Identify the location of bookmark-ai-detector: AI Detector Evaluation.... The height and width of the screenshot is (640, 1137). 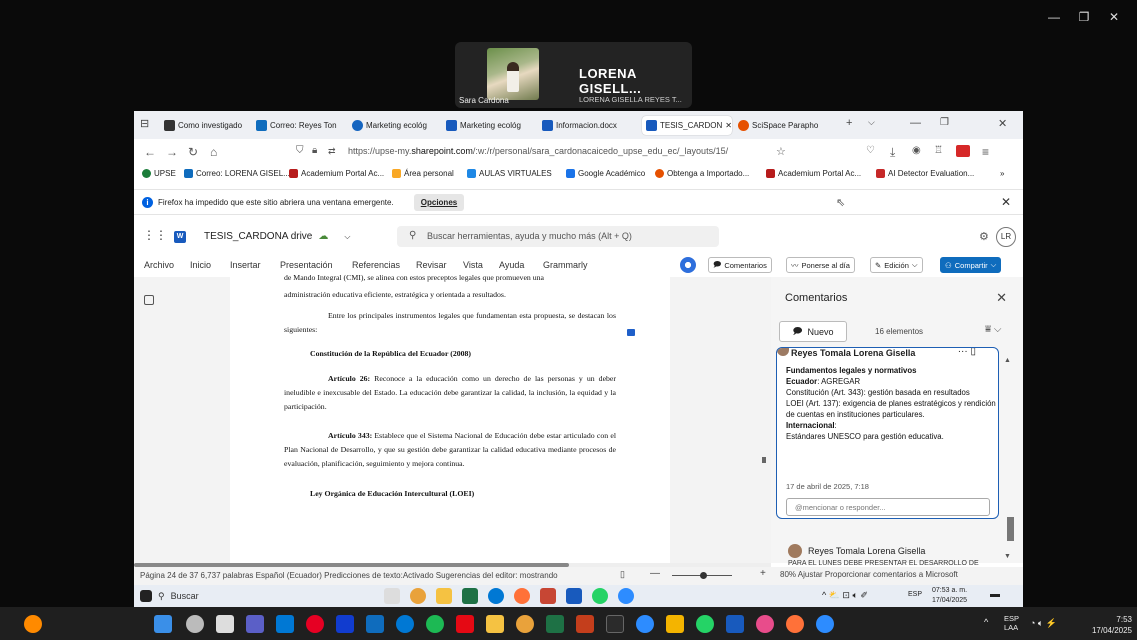
(925, 173).